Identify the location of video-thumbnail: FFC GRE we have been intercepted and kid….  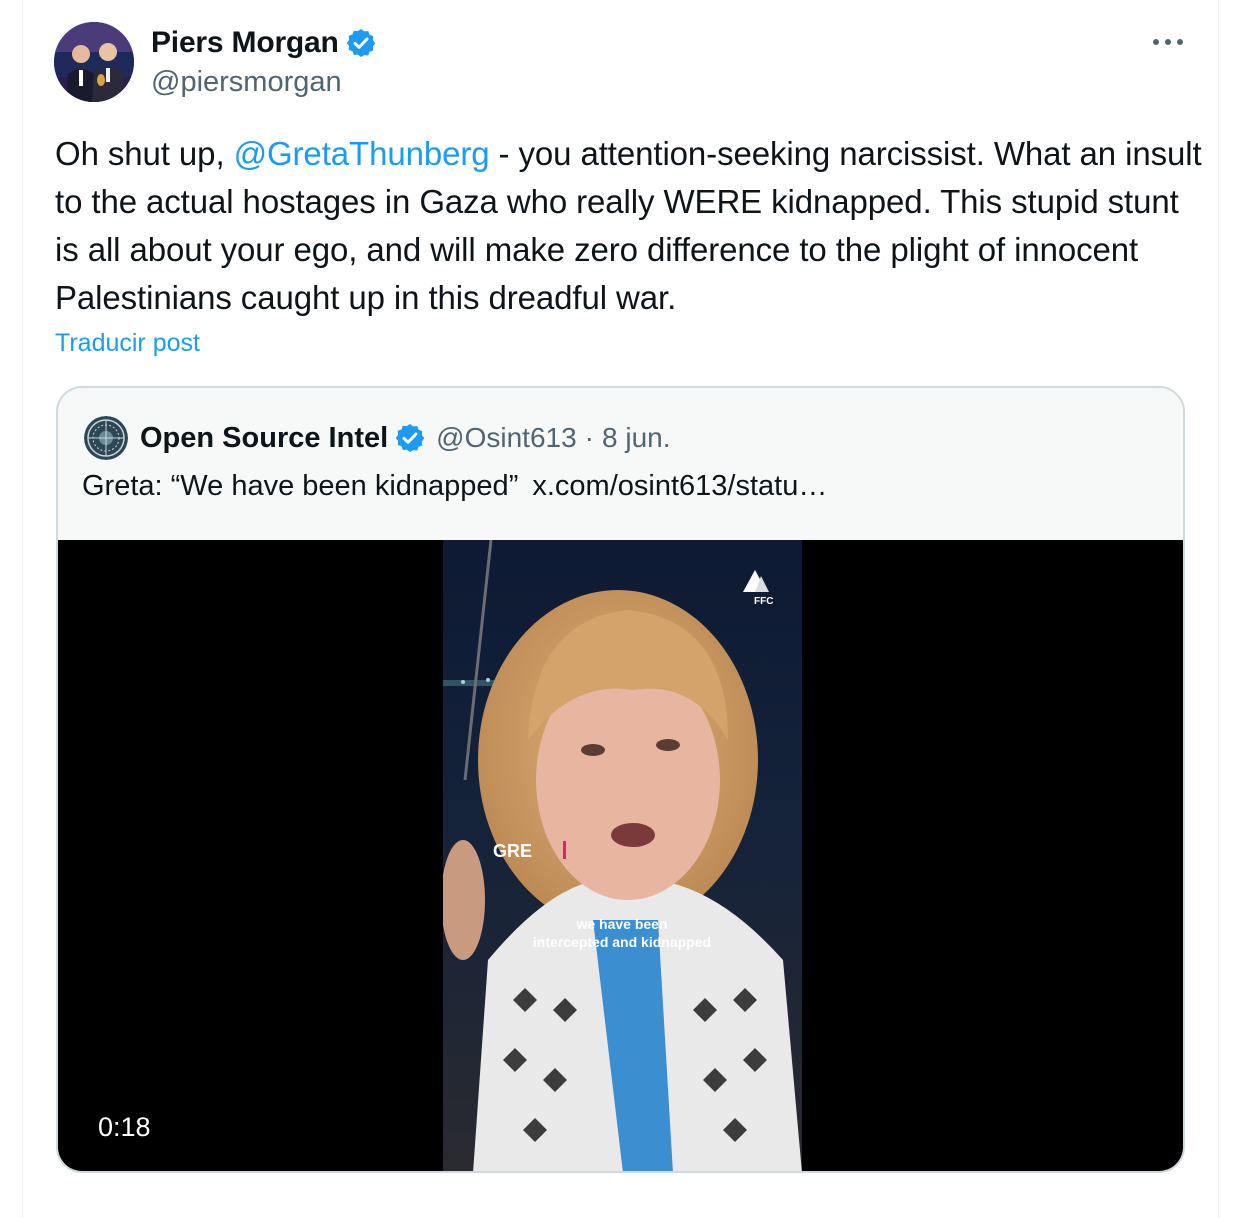
(622, 855).